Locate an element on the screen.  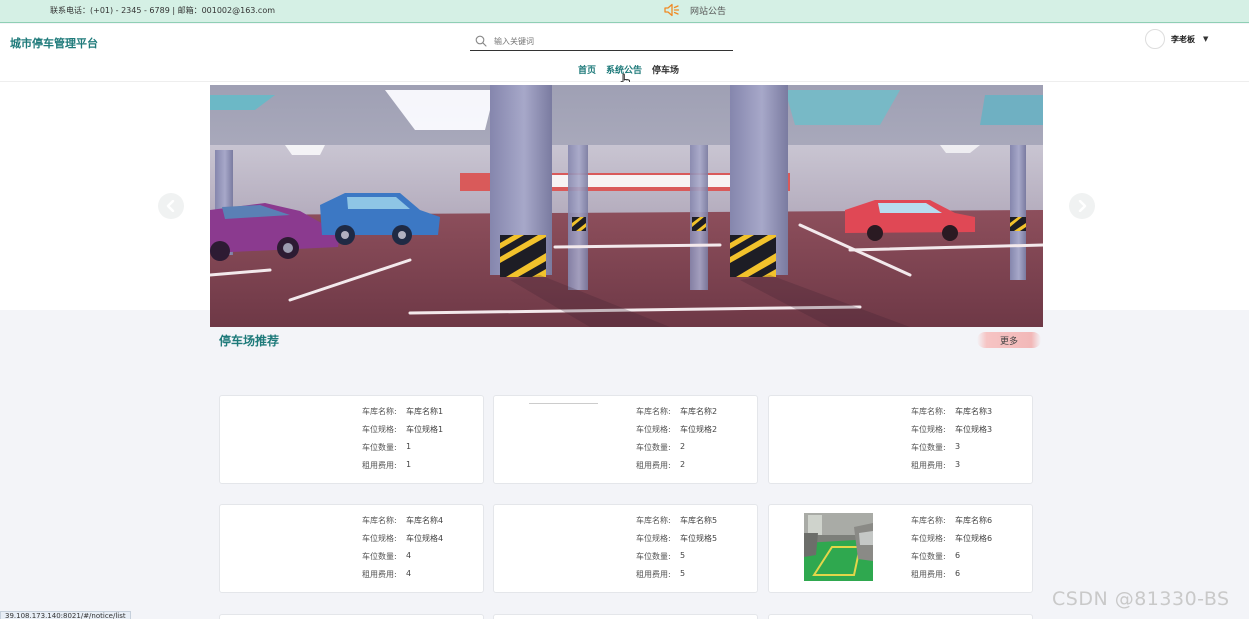
value-space-spec: 车位规格6 is located at coordinates (974, 538).